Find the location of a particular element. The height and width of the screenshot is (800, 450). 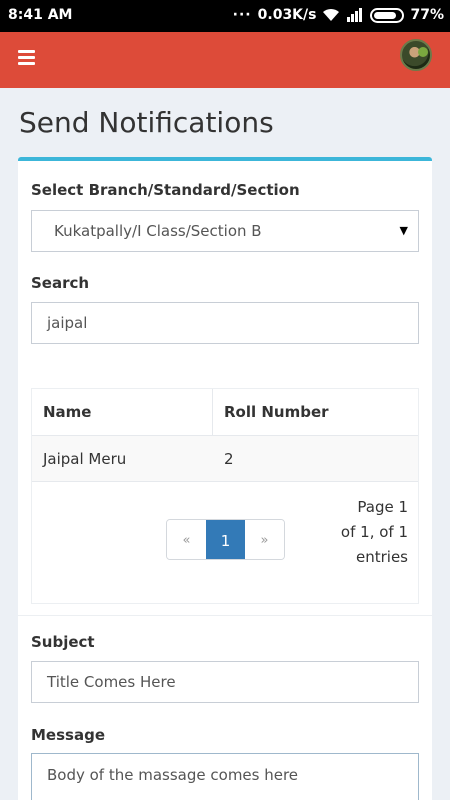

subject-input: Title Comes Here is located at coordinates (225, 682).